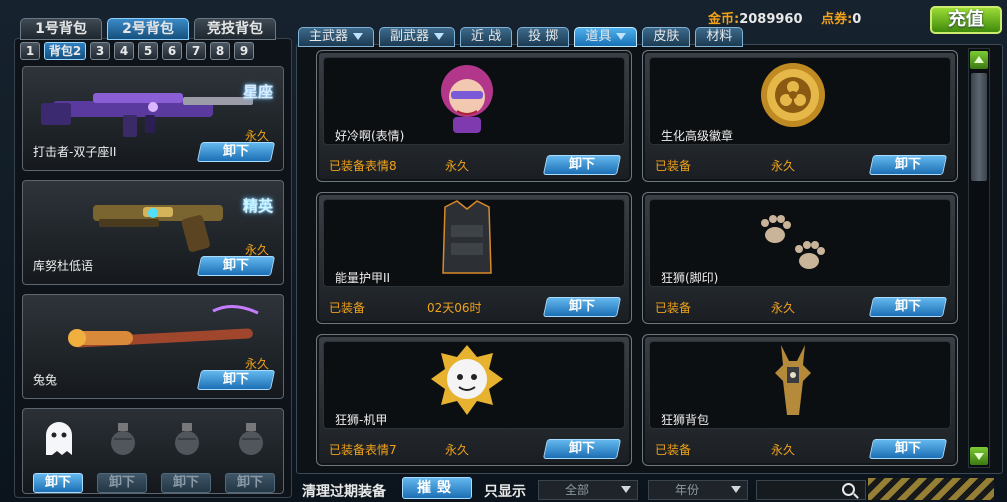 The image size is (1007, 502). I want to click on item-card: 能量护甲II 已装备 02天06时 卸下, so click(474, 258).